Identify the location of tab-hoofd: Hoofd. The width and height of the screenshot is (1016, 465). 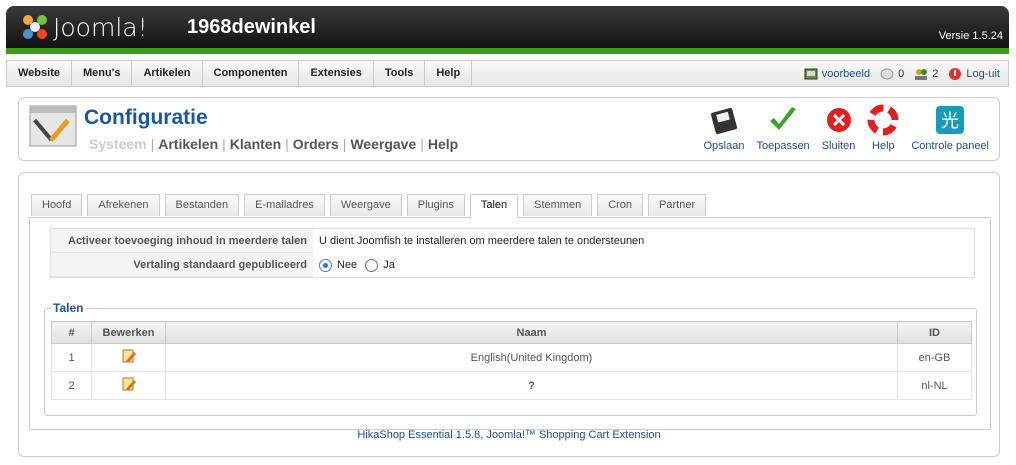
(57, 205).